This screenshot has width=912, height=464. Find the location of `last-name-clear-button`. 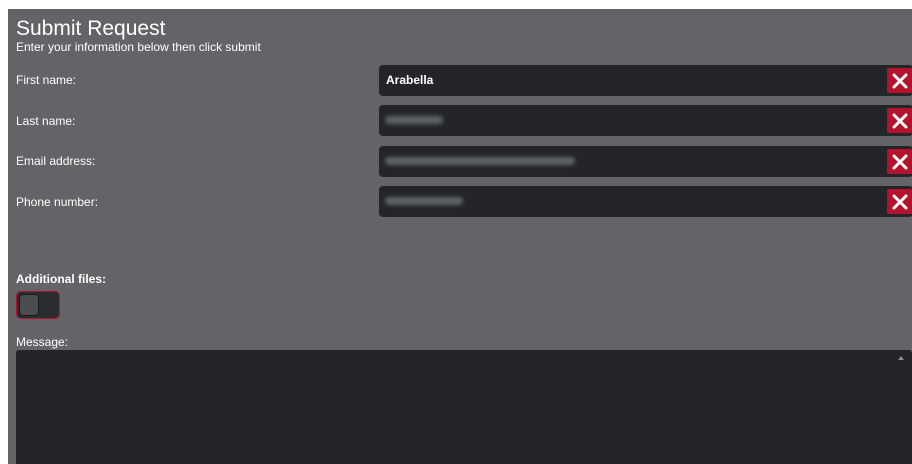

last-name-clear-button is located at coordinates (899, 120).